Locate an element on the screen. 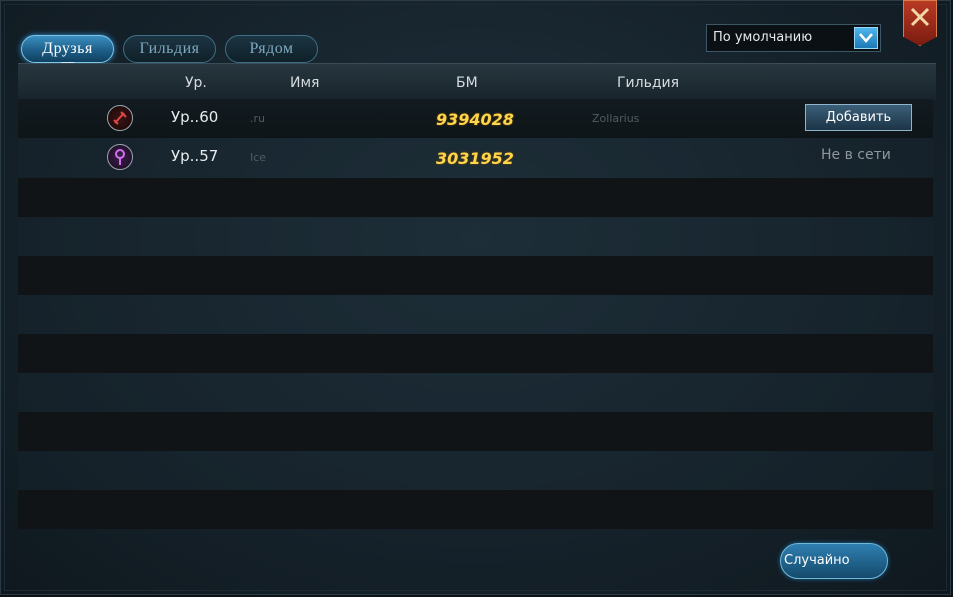 The image size is (953, 597). player-level: Ур..60 is located at coordinates (195, 117).